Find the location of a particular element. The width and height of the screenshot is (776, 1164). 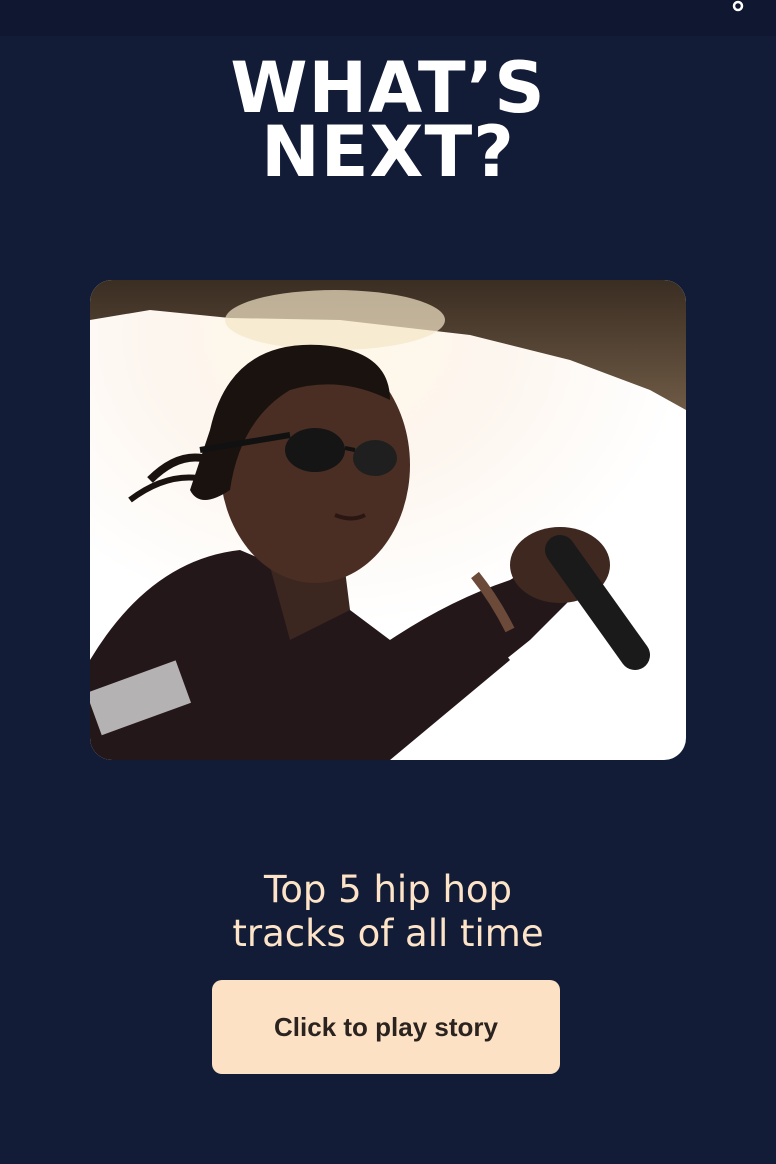

share-icon is located at coordinates (738, 6).